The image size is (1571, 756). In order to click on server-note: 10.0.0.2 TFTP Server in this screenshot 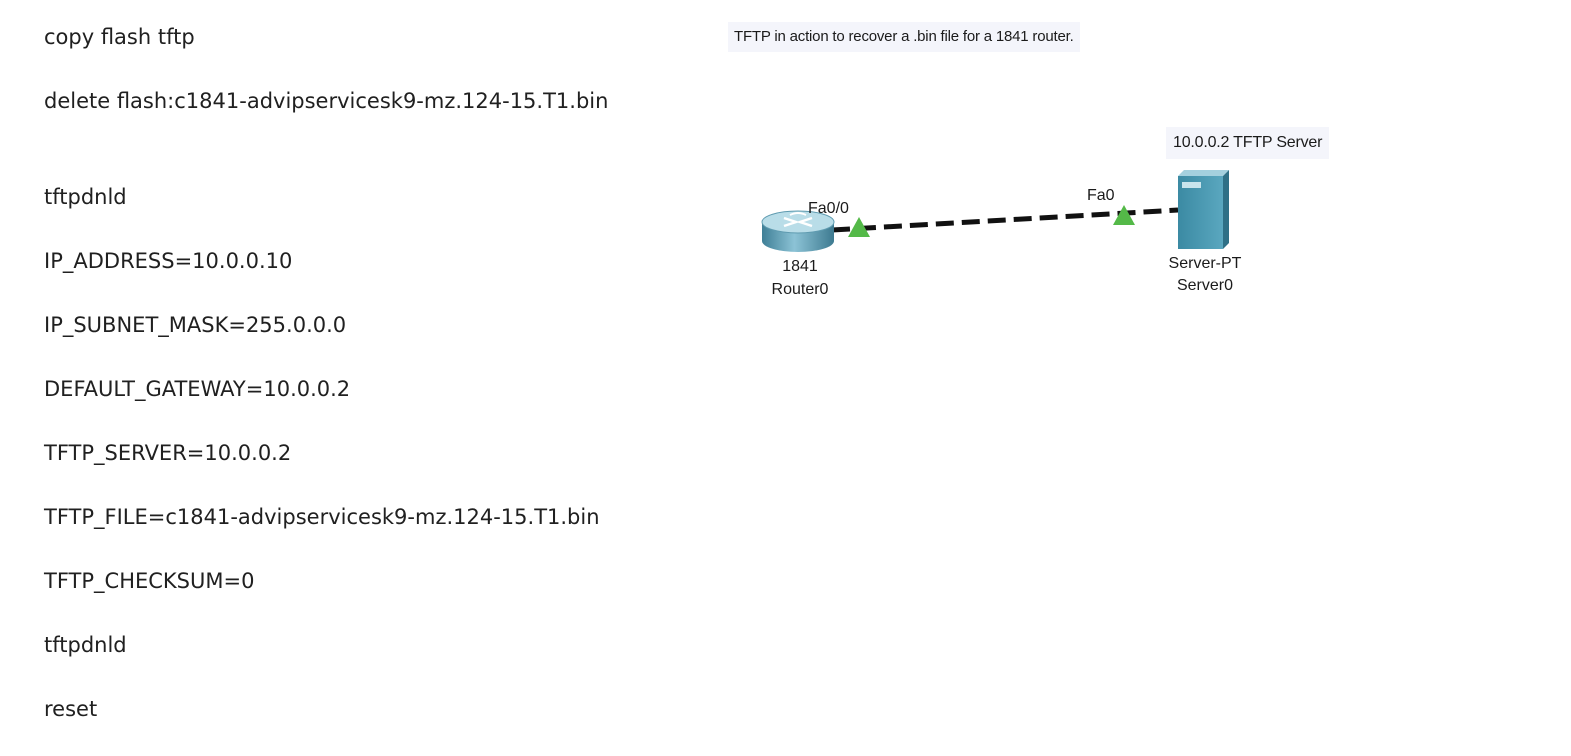, I will do `click(1248, 143)`.